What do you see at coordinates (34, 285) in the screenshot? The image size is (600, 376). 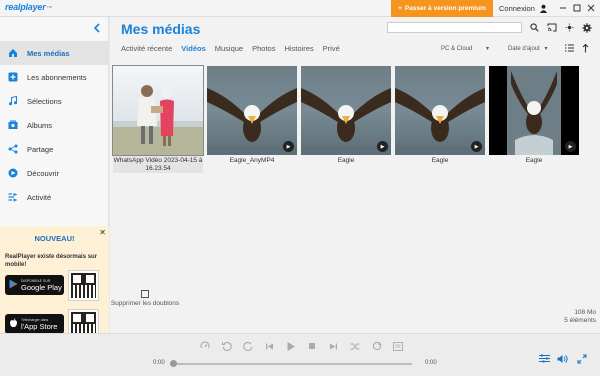 I see `google-play-button: DISPONIBLE SUR Google Play` at bounding box center [34, 285].